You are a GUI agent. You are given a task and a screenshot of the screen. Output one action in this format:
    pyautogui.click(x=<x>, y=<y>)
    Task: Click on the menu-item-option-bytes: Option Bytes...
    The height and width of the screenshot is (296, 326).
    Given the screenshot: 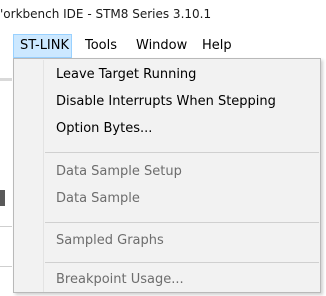 What is the action you would take?
    pyautogui.click(x=167, y=129)
    